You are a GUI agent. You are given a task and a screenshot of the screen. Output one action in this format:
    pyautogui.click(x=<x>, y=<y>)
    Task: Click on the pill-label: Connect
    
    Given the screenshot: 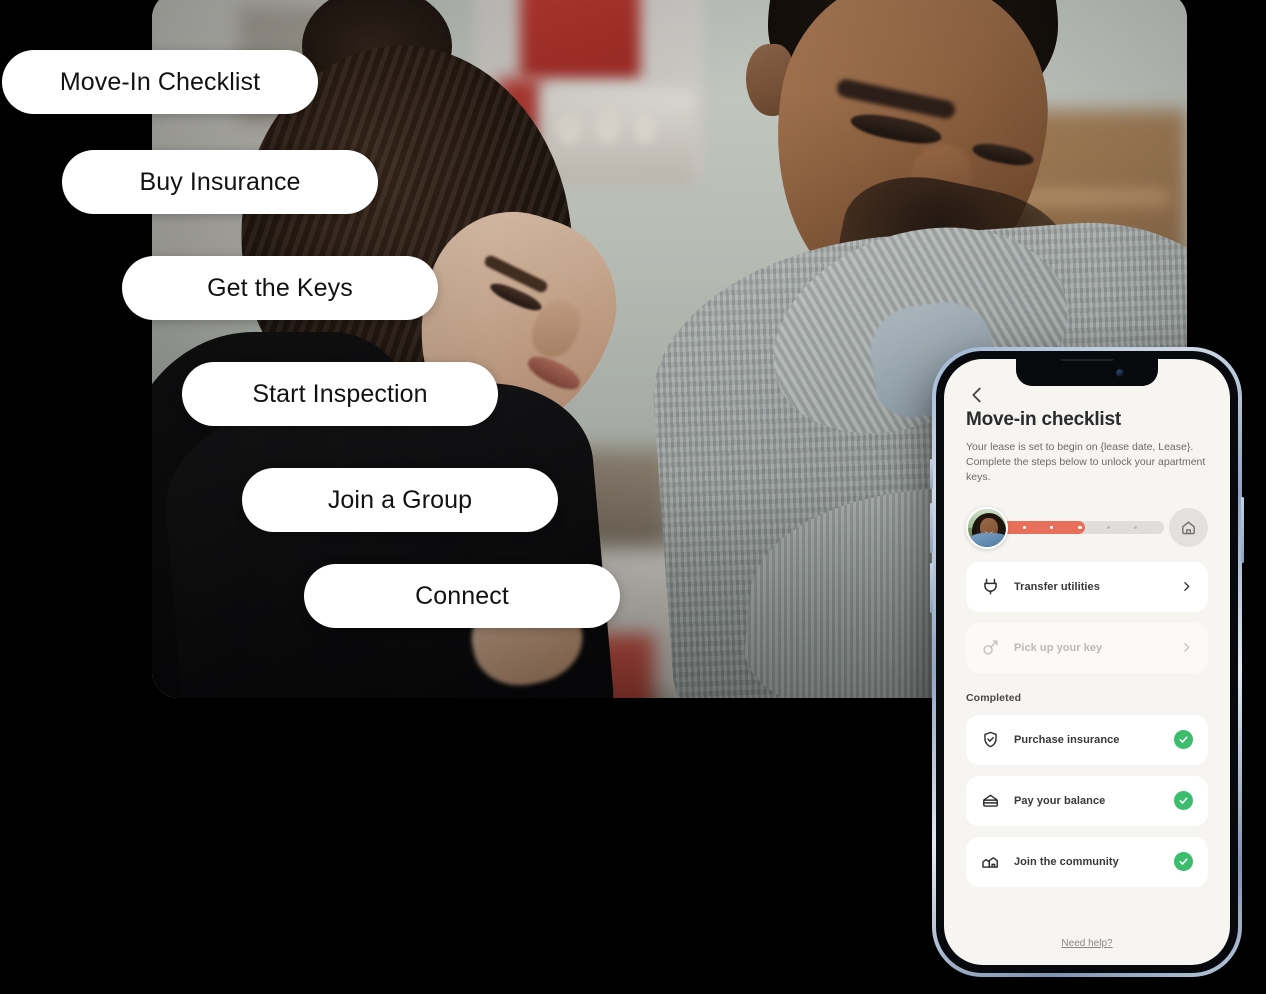 What is the action you would take?
    pyautogui.click(x=462, y=595)
    